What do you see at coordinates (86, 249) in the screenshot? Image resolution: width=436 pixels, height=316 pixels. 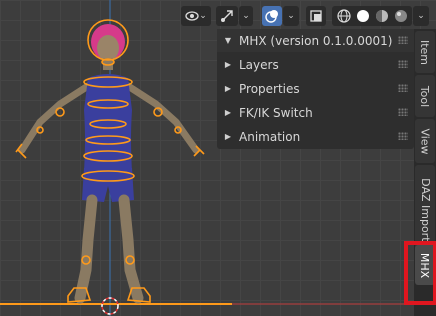 I see `left-leg` at bounding box center [86, 249].